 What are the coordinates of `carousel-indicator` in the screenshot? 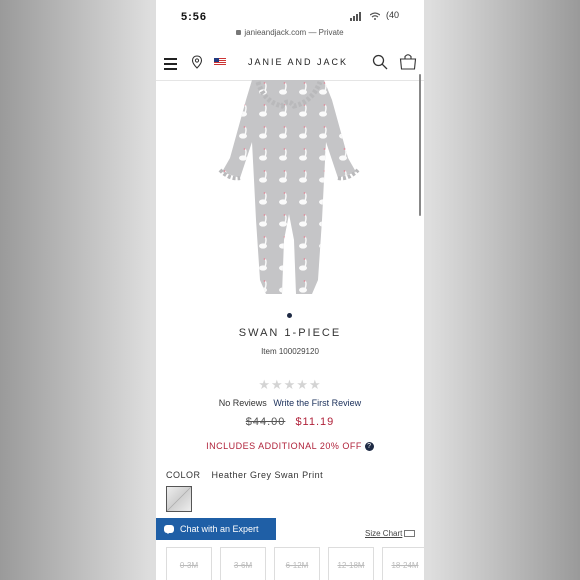 It's located at (289, 315).